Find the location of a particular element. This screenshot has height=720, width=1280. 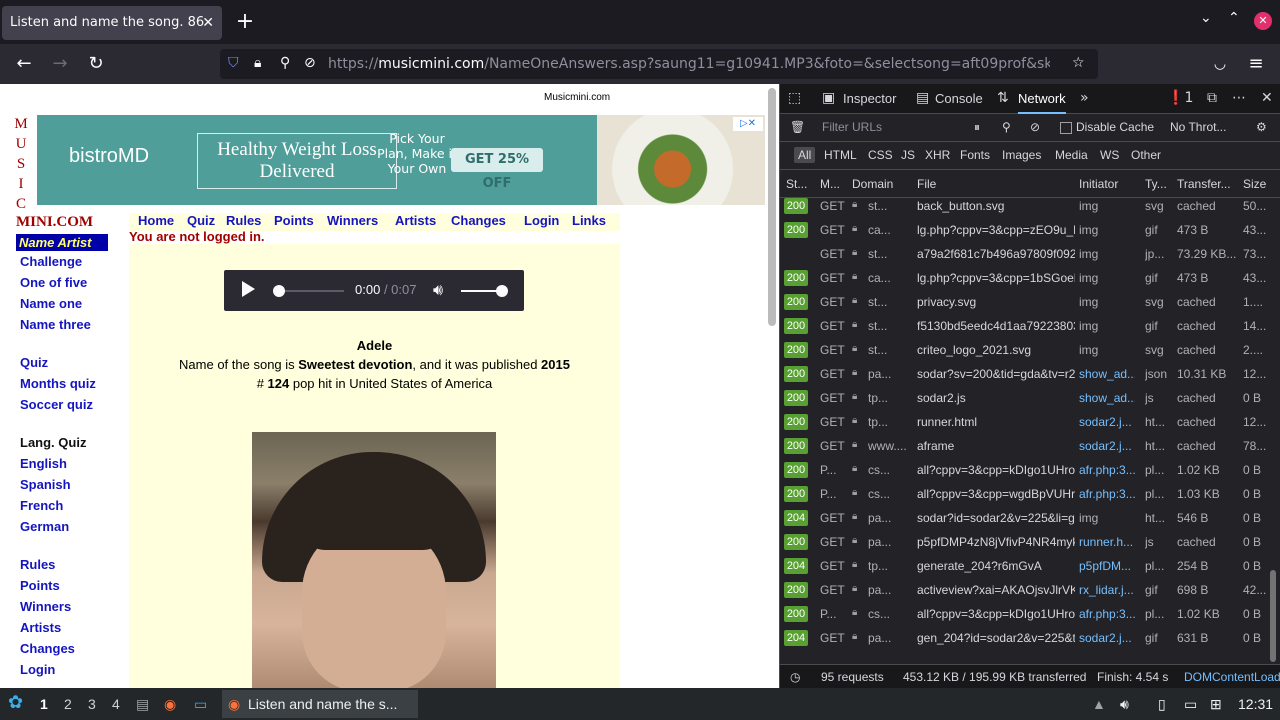

nav-challenge: Challenge is located at coordinates (62, 261).